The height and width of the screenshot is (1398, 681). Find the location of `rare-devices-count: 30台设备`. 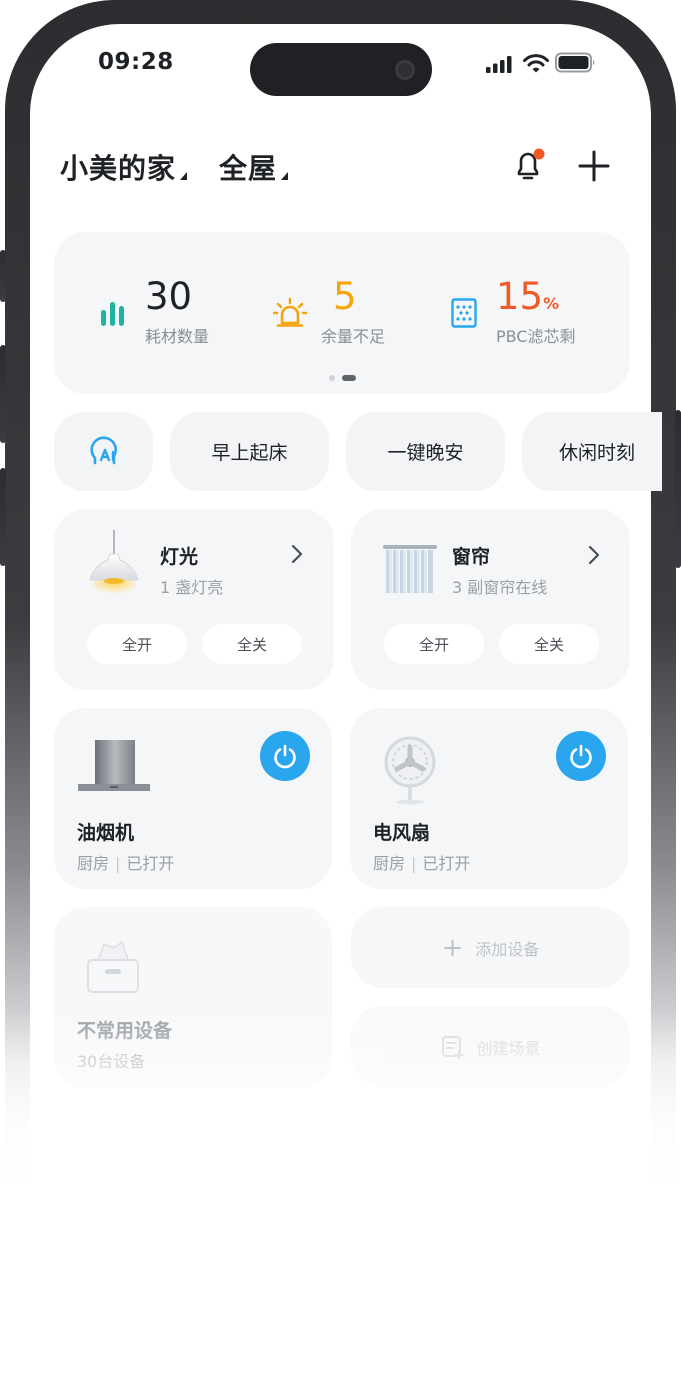

rare-devices-count: 30台设备 is located at coordinates (111, 1061).